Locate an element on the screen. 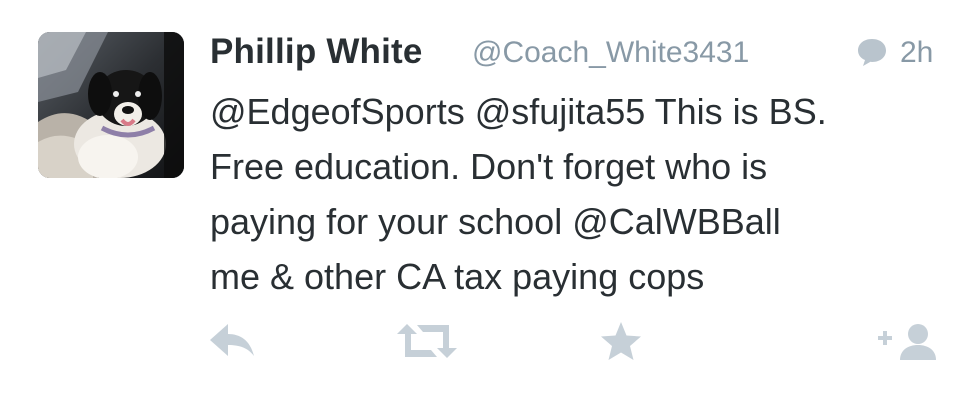 This screenshot has height=404, width=980. tweet-text-line: Free education. Don't forget who is is located at coordinates (489, 166).